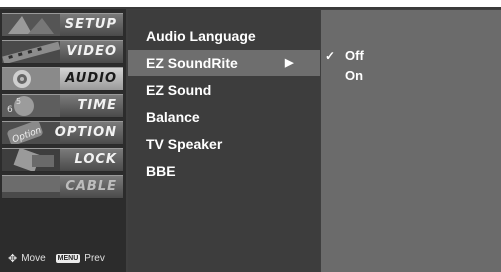 The image size is (501, 272). What do you see at coordinates (201, 36) in the screenshot?
I see `menu-item-label: Audio Language` at bounding box center [201, 36].